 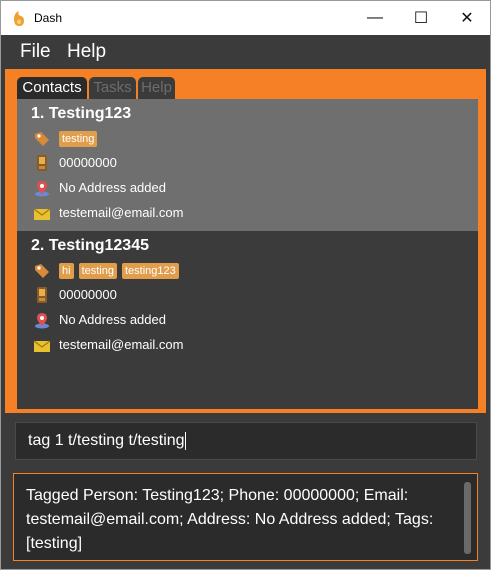 I want to click on menu-file: File, so click(x=35, y=52).